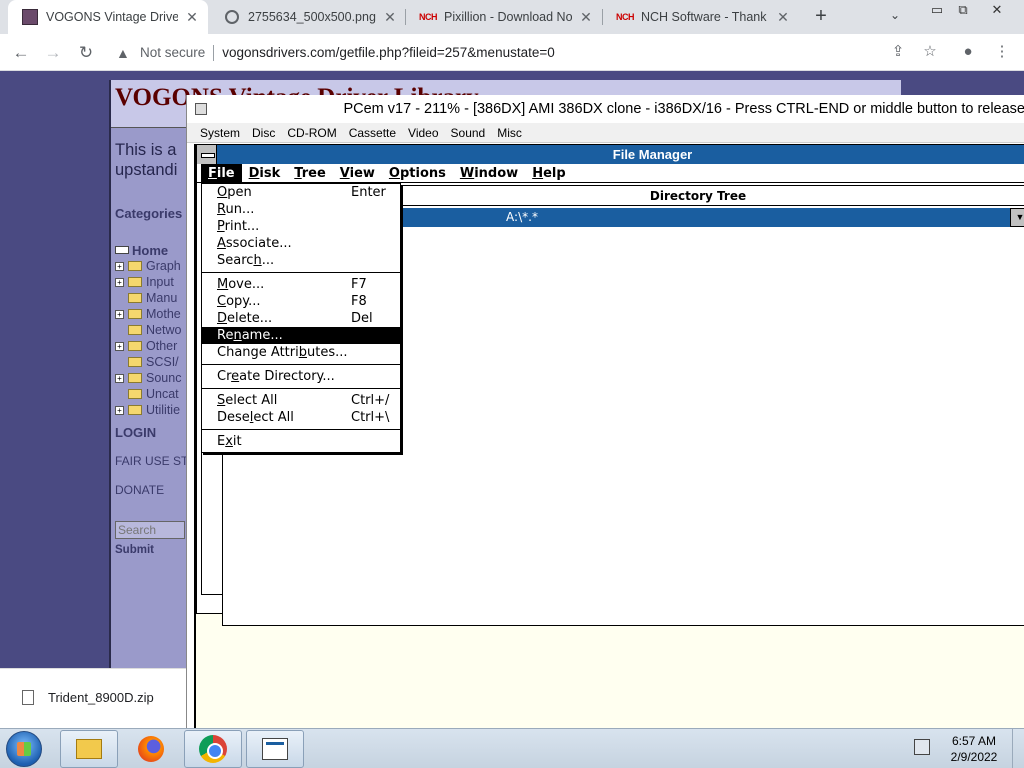 The image size is (1024, 768). I want to click on menu-video: Video, so click(423, 133).